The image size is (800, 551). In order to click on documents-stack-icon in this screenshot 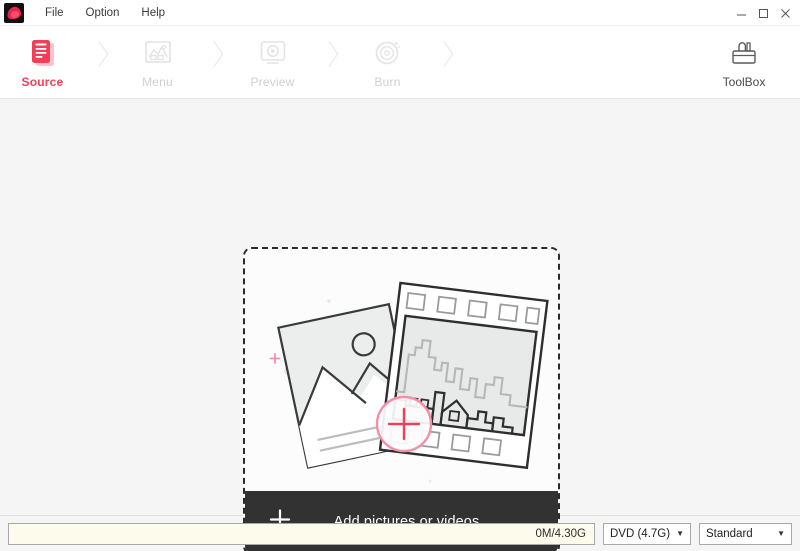, I will do `click(43, 53)`.